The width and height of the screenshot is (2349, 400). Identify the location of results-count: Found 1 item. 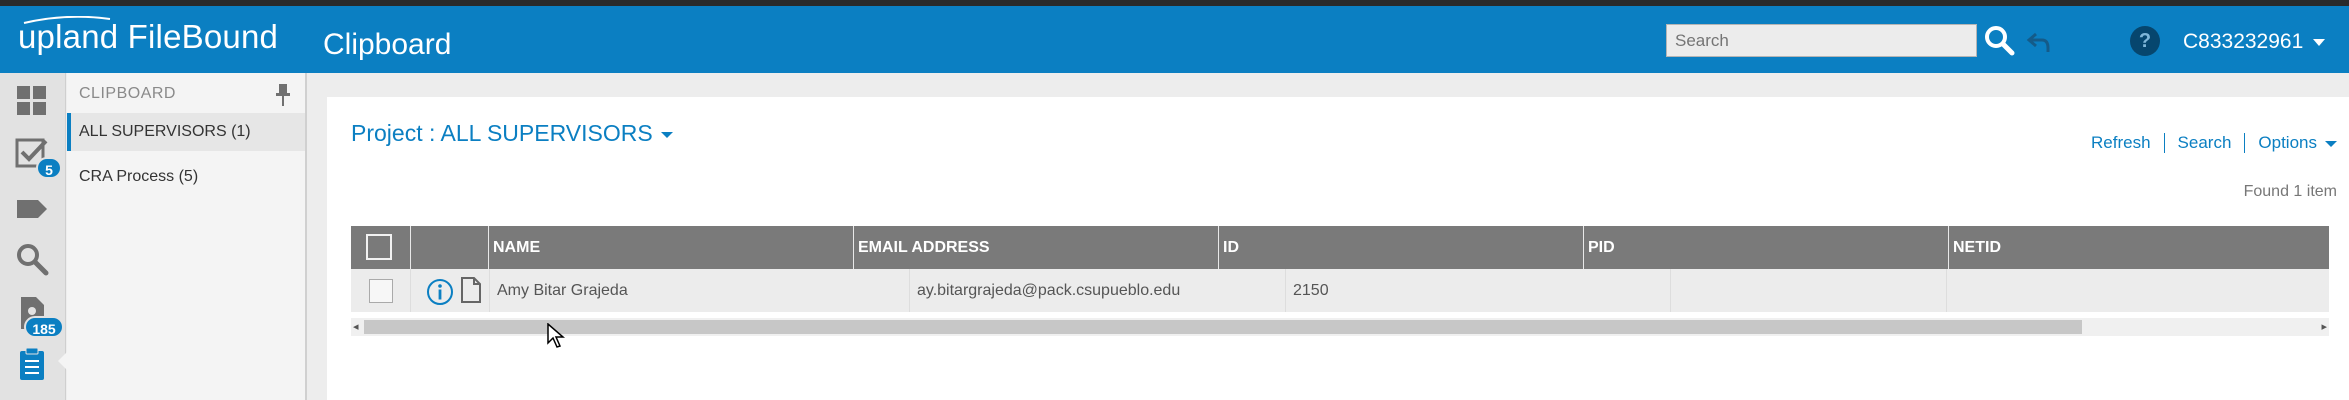
(2290, 191).